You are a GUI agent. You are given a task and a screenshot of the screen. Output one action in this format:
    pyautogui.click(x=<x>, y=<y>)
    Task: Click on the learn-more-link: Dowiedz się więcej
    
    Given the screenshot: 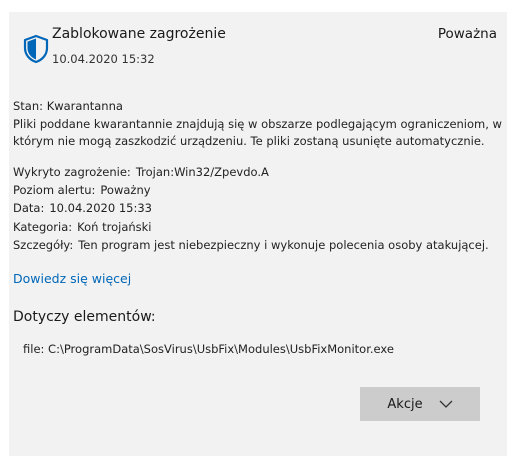 What is the action you would take?
    pyautogui.click(x=72, y=278)
    